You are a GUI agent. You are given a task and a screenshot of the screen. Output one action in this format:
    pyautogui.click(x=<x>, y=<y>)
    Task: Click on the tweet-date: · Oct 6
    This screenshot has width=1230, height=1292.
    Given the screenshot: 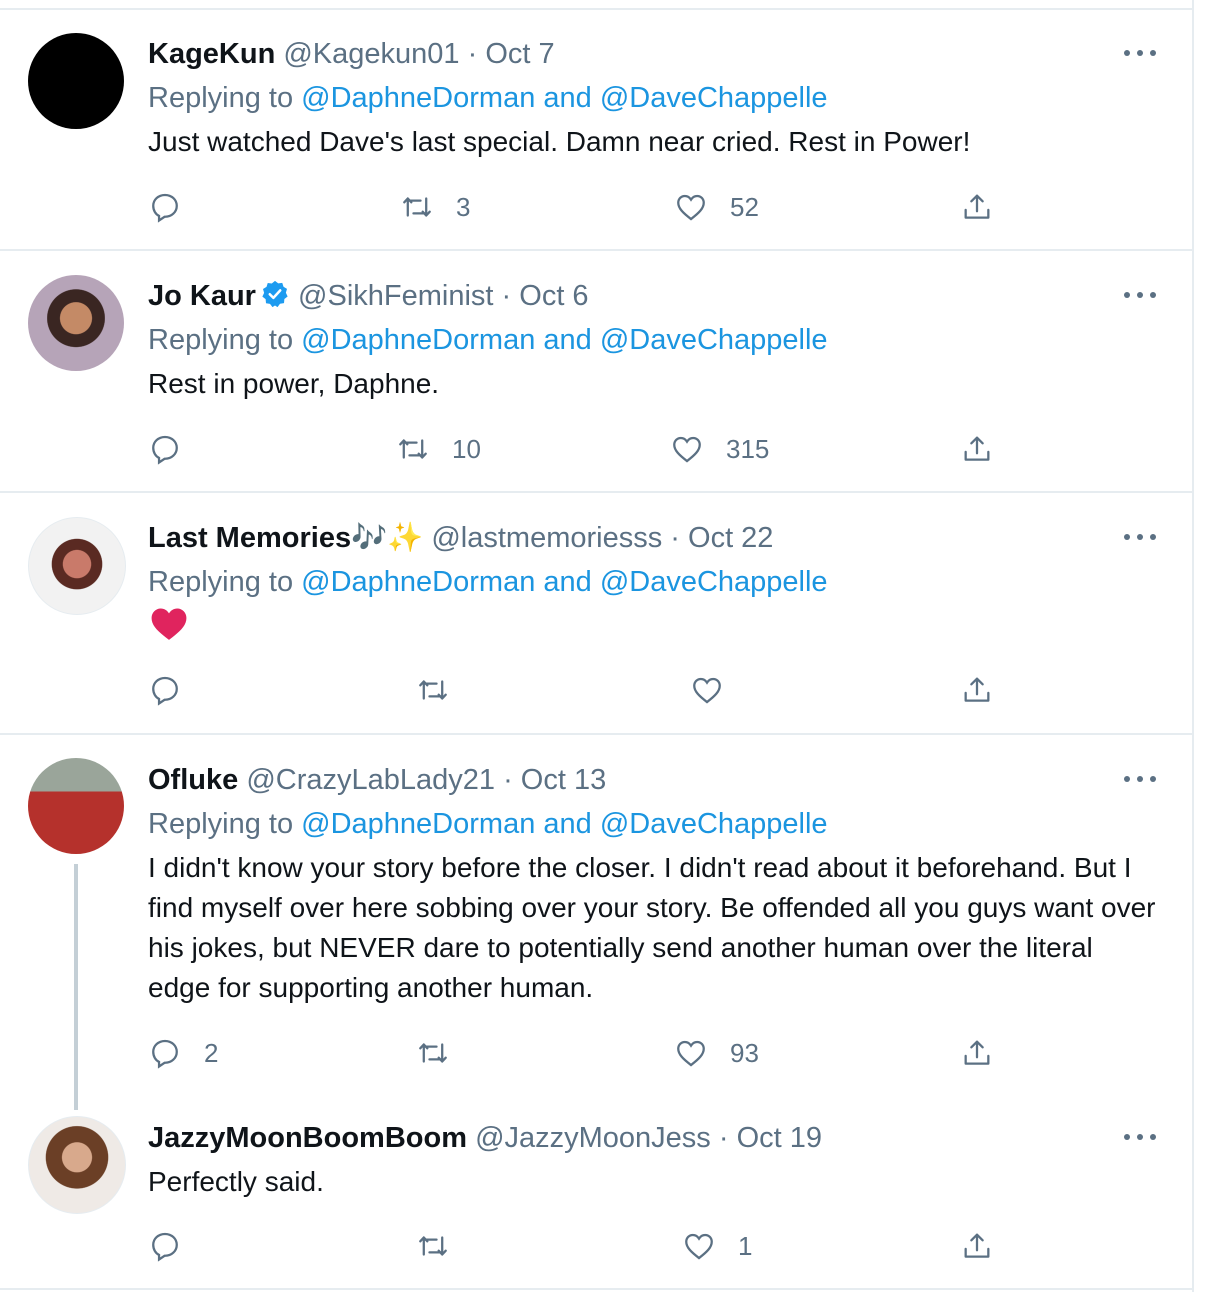 What is the action you would take?
    pyautogui.click(x=545, y=296)
    